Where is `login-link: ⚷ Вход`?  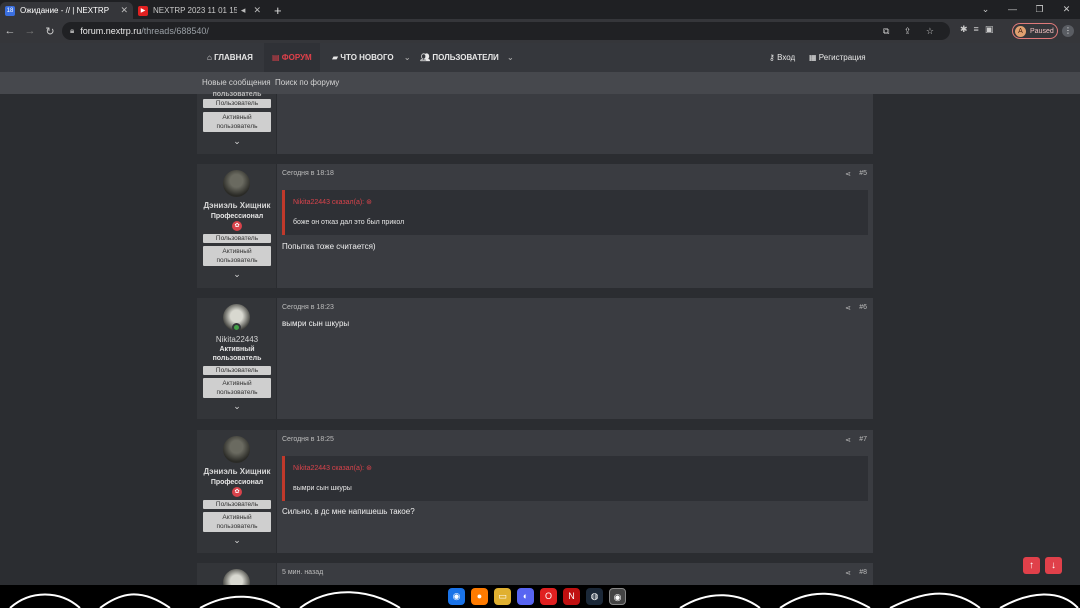
login-link: ⚷ Вход is located at coordinates (782, 57).